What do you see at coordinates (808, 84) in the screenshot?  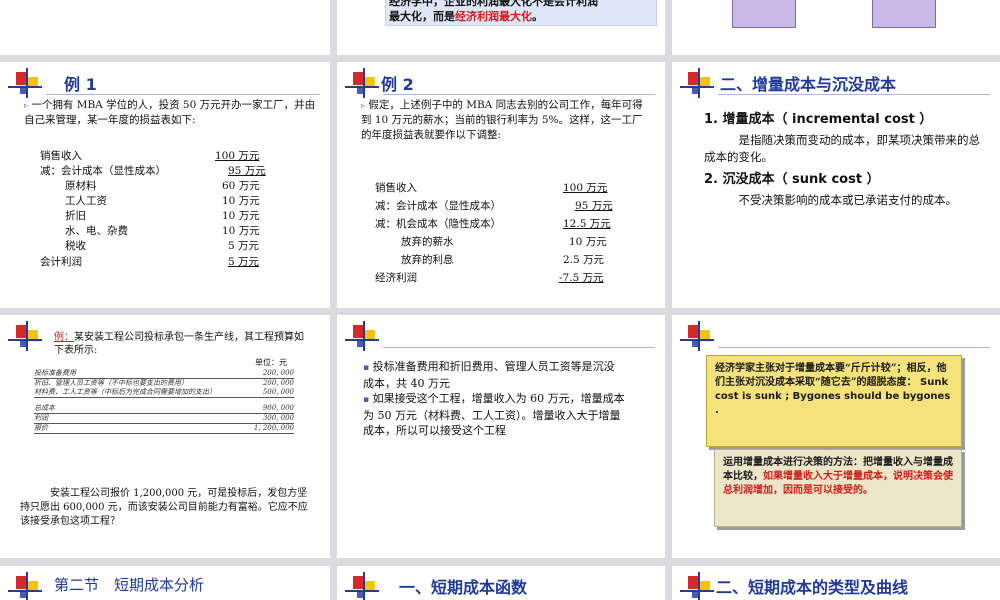 I see `slide-title: 二、增量成本与沉没成本` at bounding box center [808, 84].